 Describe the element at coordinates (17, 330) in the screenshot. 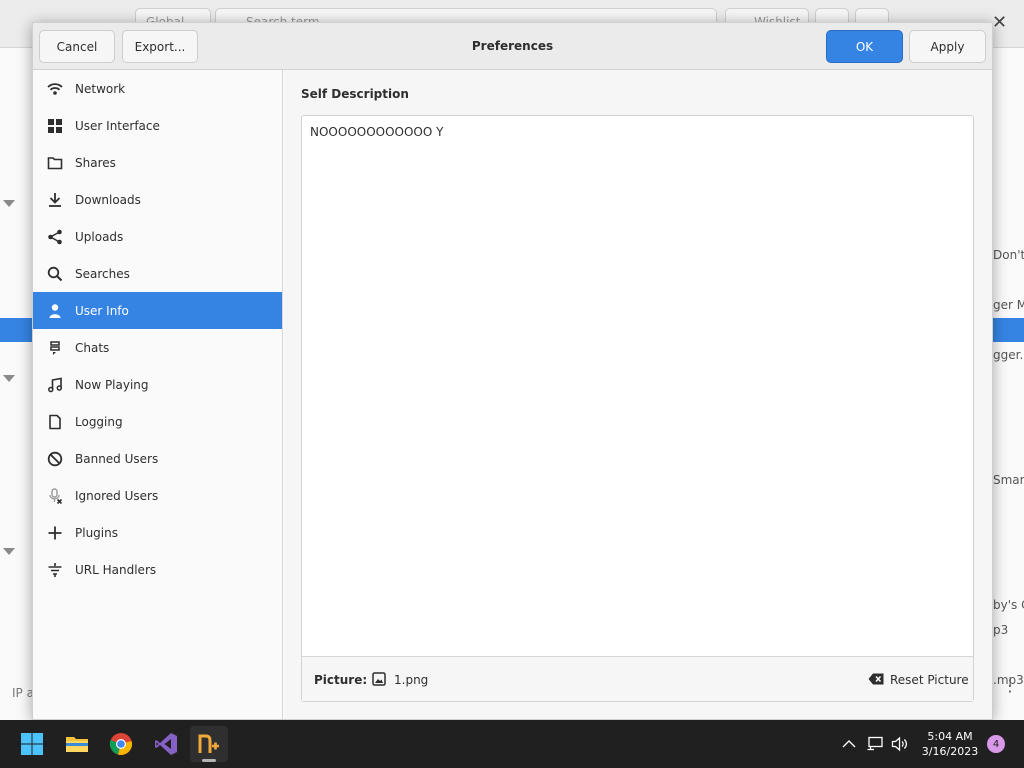

I see `background-selected-row` at that location.